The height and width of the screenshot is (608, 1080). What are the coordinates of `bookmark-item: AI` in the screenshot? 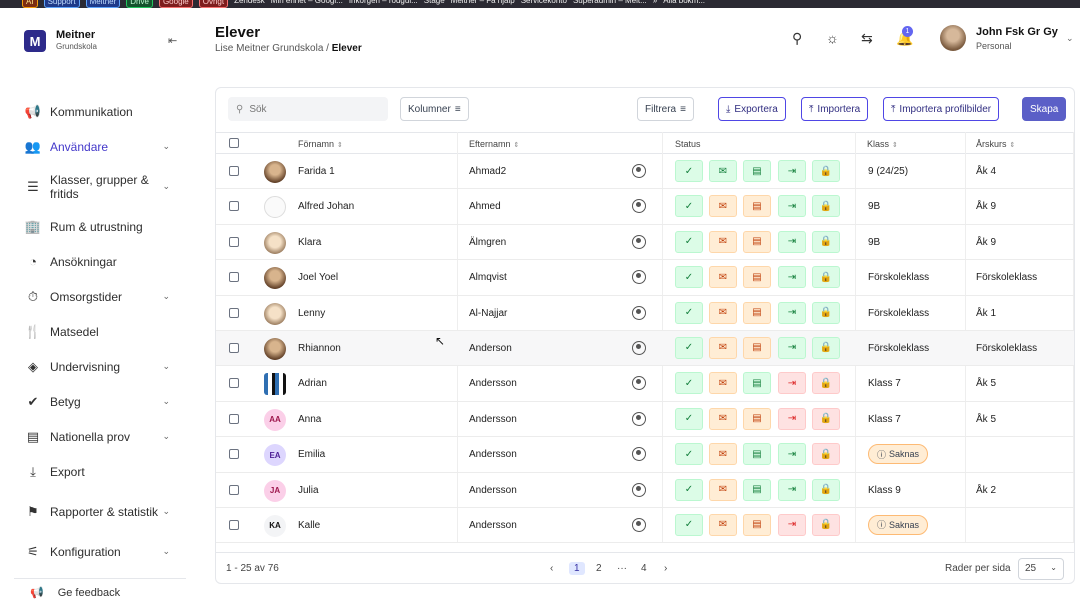 It's located at (30, 4).